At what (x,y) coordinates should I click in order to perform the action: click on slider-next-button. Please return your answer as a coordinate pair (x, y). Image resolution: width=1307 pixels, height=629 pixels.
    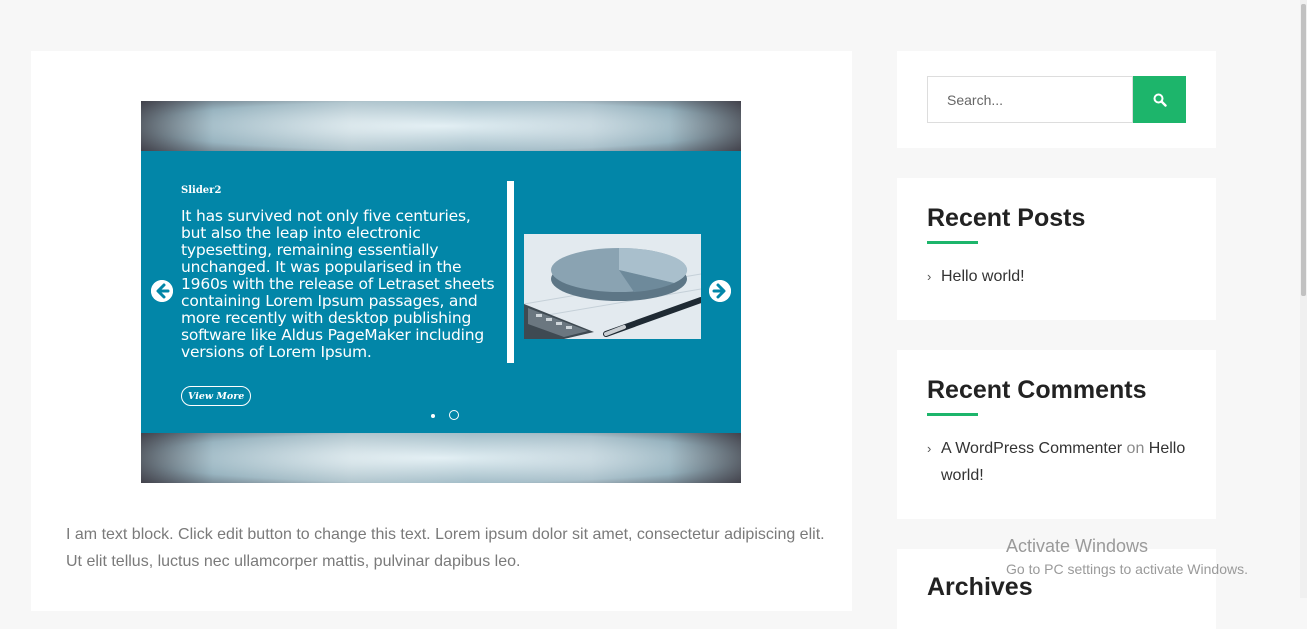
    Looking at the image, I should click on (720, 291).